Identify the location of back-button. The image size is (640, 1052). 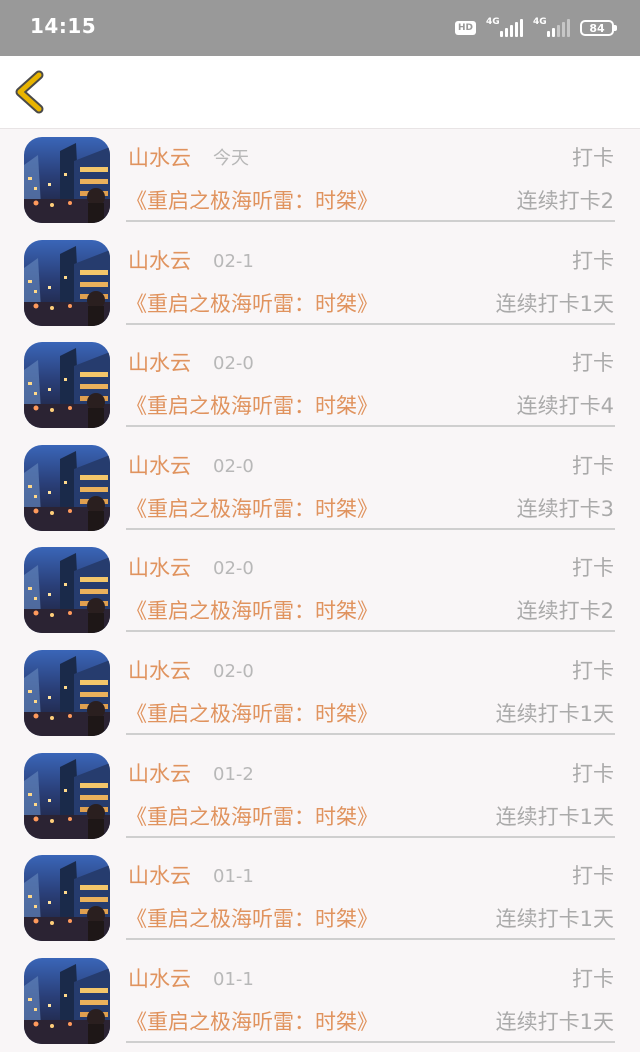
(32, 92).